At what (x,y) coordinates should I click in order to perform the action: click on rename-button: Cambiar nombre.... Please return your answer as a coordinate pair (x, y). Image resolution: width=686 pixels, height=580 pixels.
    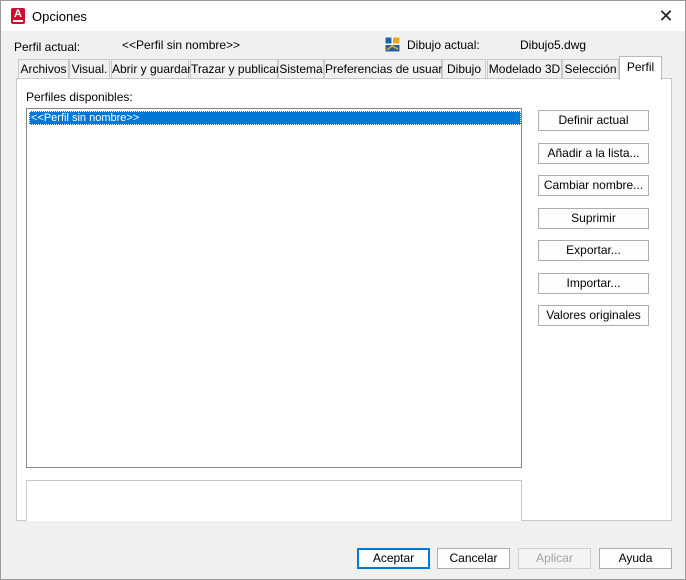
    Looking at the image, I should click on (593, 185).